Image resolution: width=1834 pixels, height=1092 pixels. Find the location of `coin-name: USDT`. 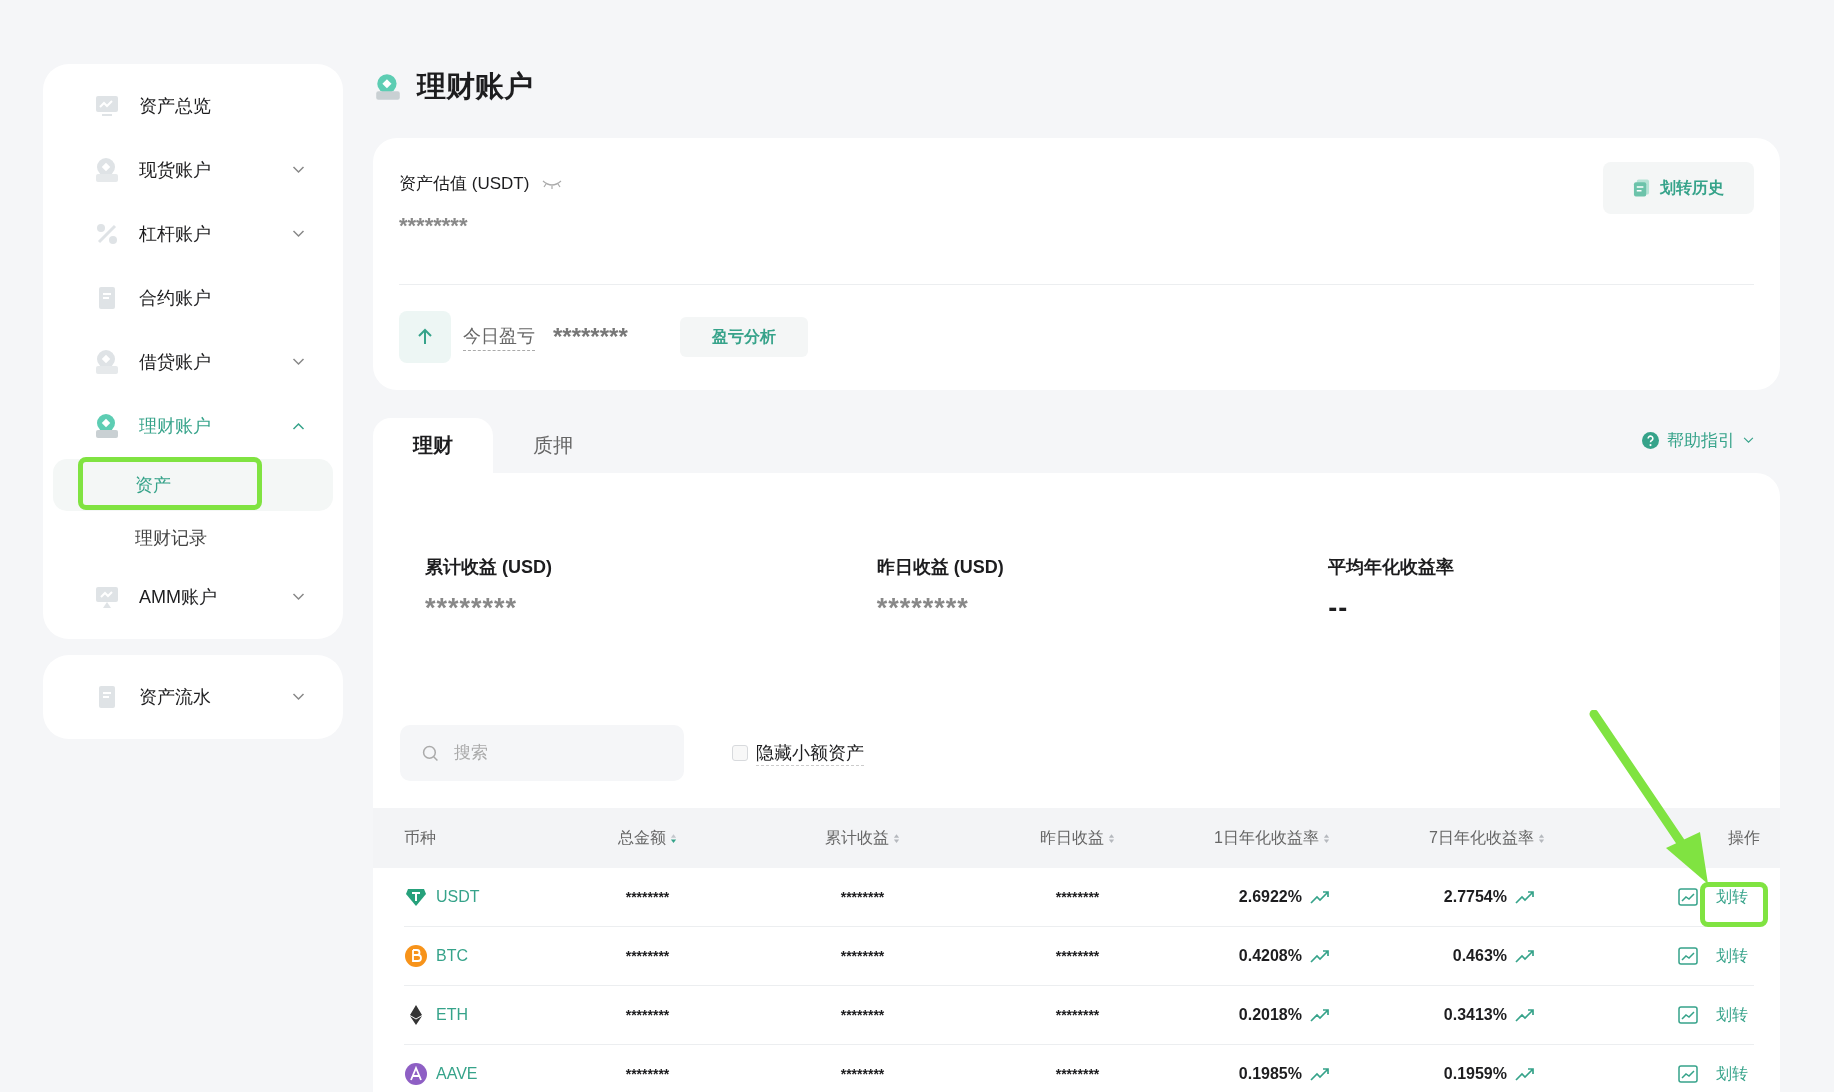

coin-name: USDT is located at coordinates (458, 897).